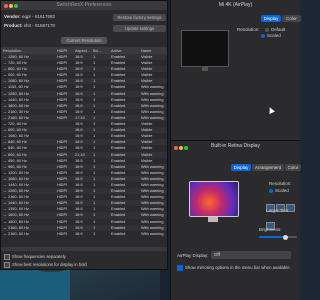 The width and height of the screenshot is (320, 300). What do you see at coordinates (13, 25) in the screenshot?
I see `product-label: Product:` at bounding box center [13, 25].